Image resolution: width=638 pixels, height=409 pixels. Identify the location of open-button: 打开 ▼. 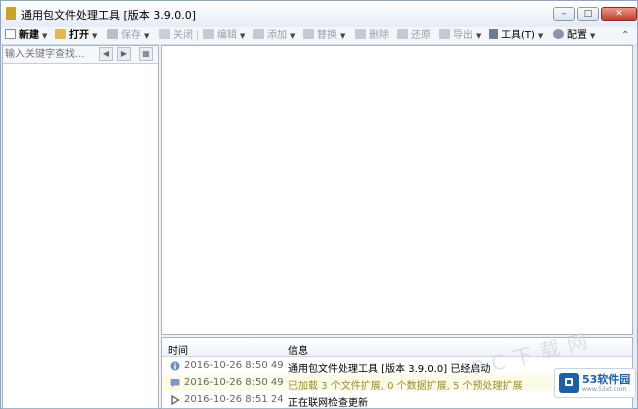
(76, 35).